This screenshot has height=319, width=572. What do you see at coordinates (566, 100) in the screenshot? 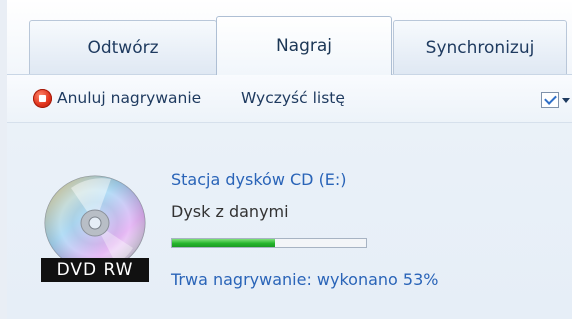
I see `chevron-down-icon` at bounding box center [566, 100].